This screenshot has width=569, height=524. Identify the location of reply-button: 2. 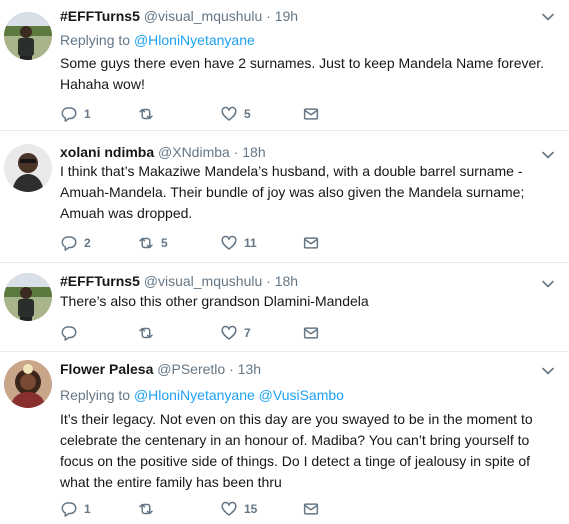
(75, 243).